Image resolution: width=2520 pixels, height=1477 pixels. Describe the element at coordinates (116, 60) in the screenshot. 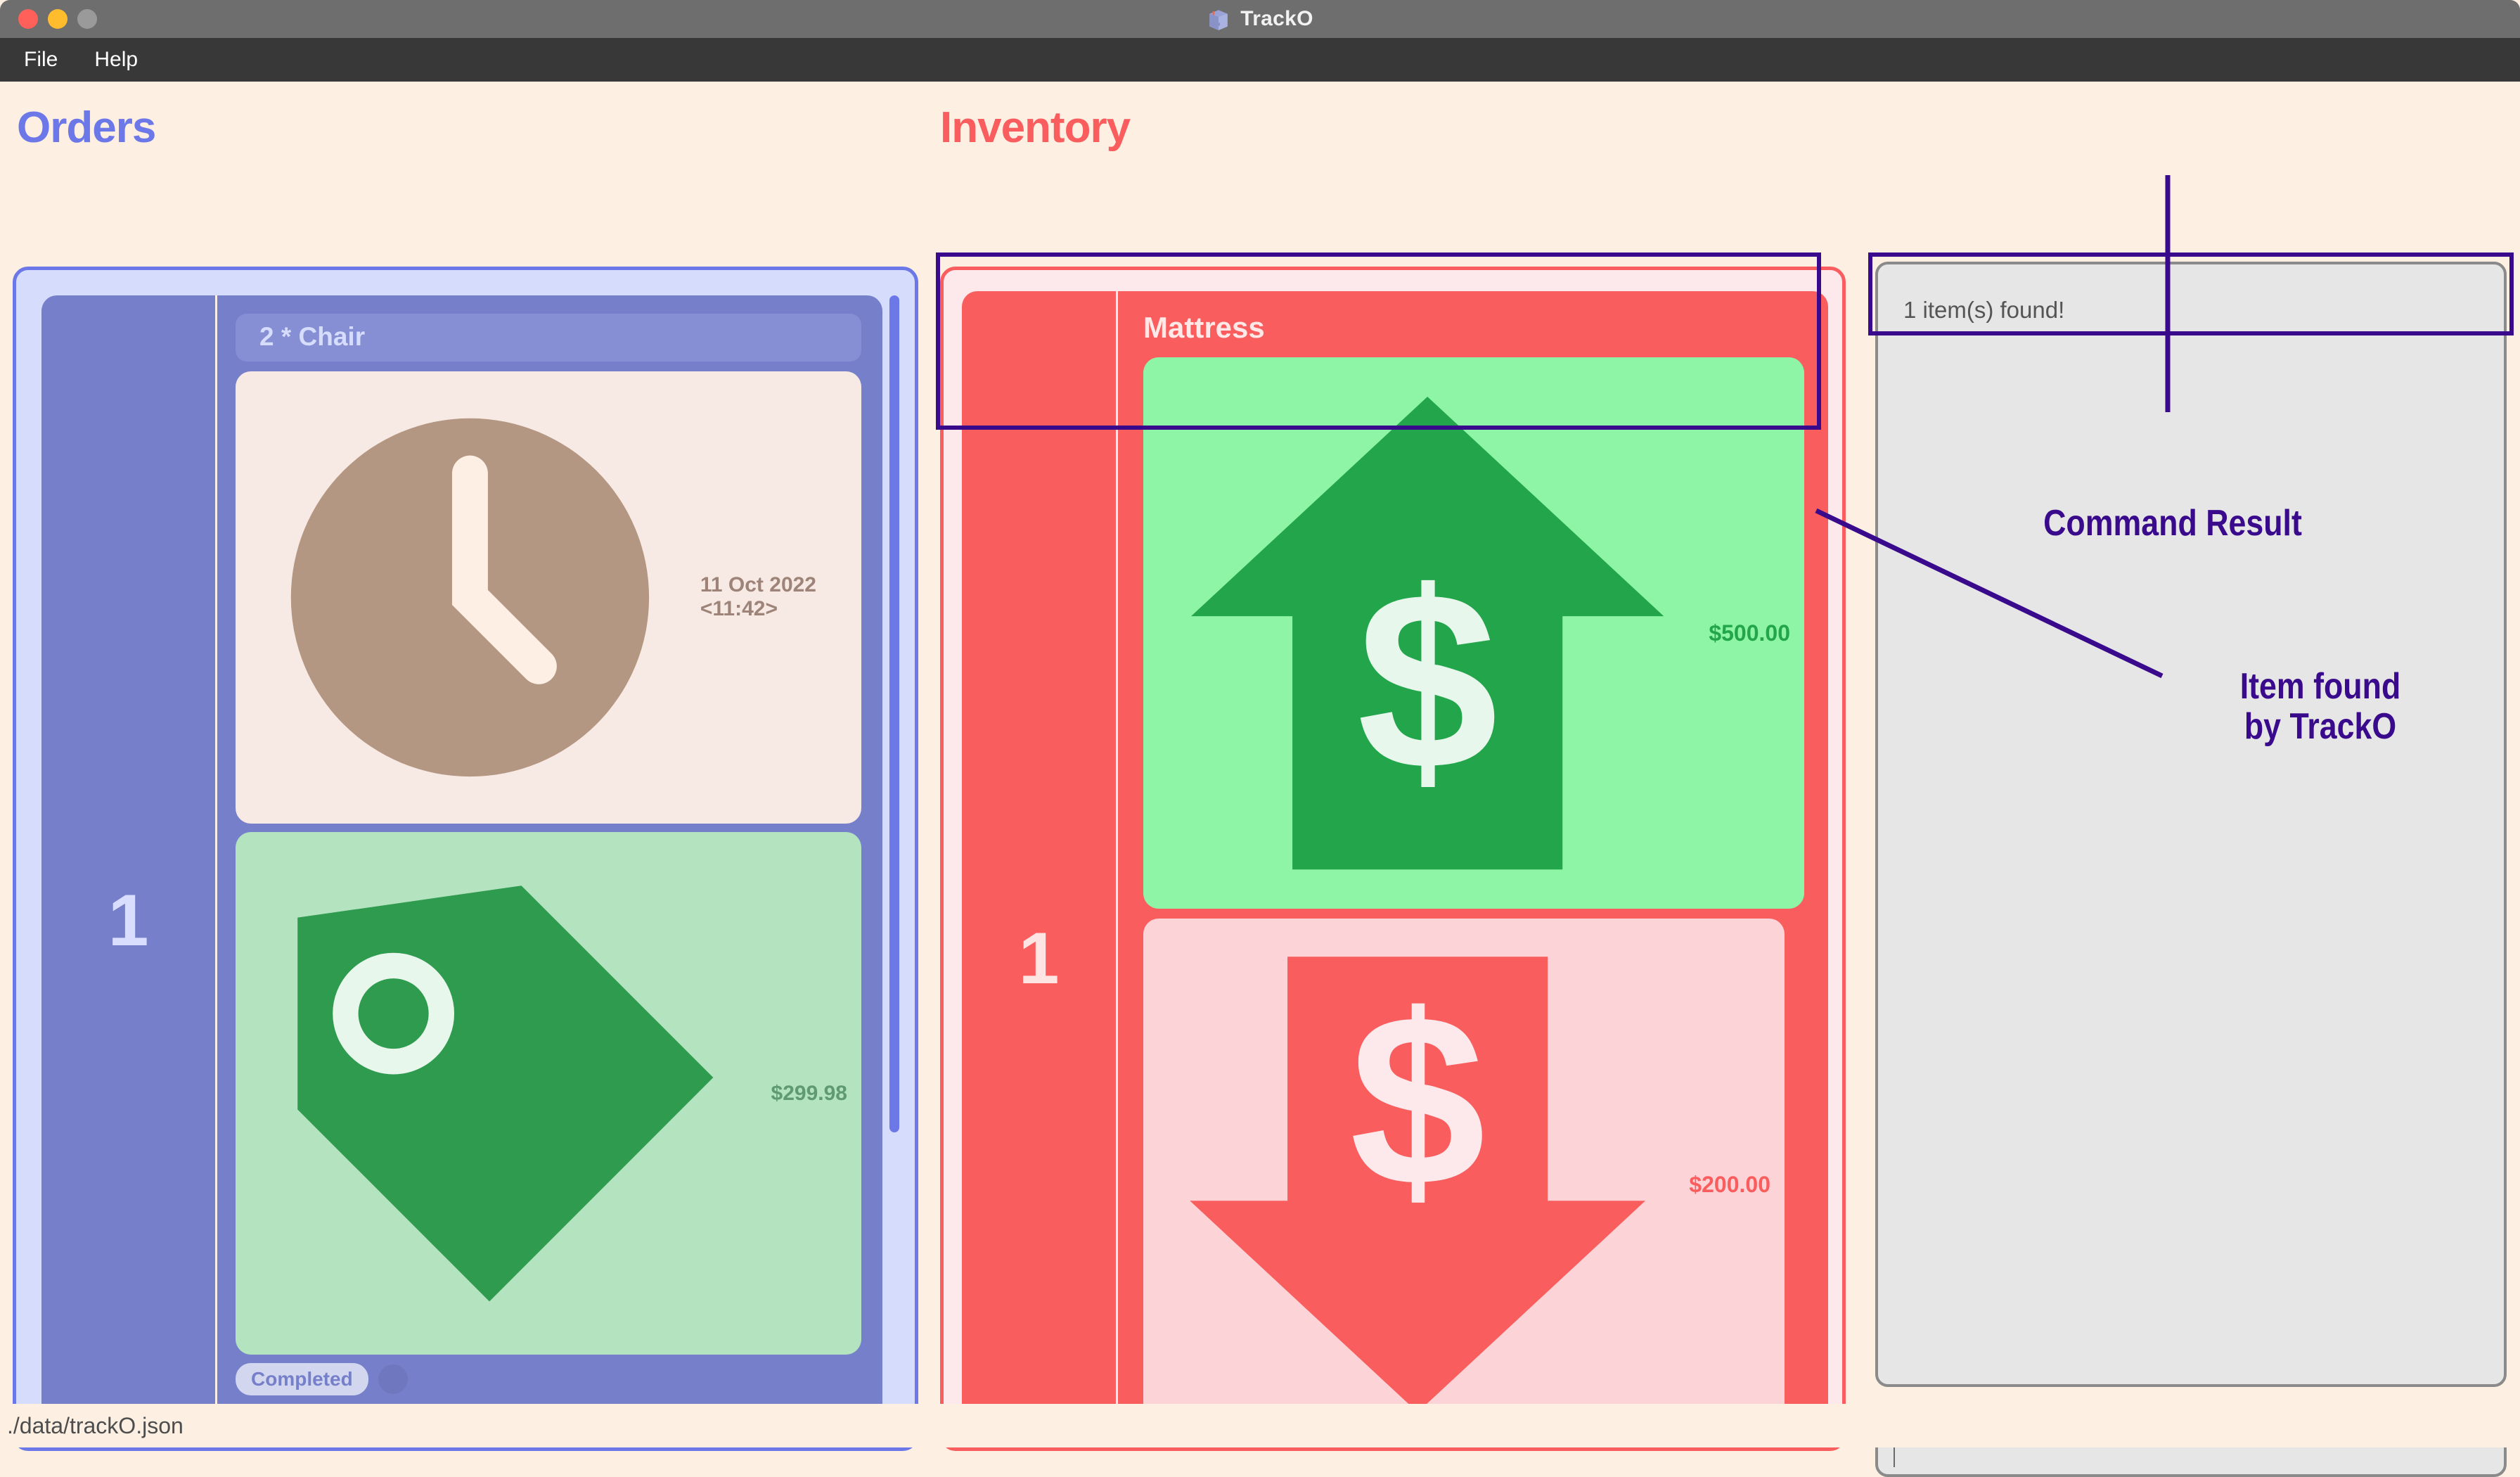

I see `menu-item-help: Help` at that location.